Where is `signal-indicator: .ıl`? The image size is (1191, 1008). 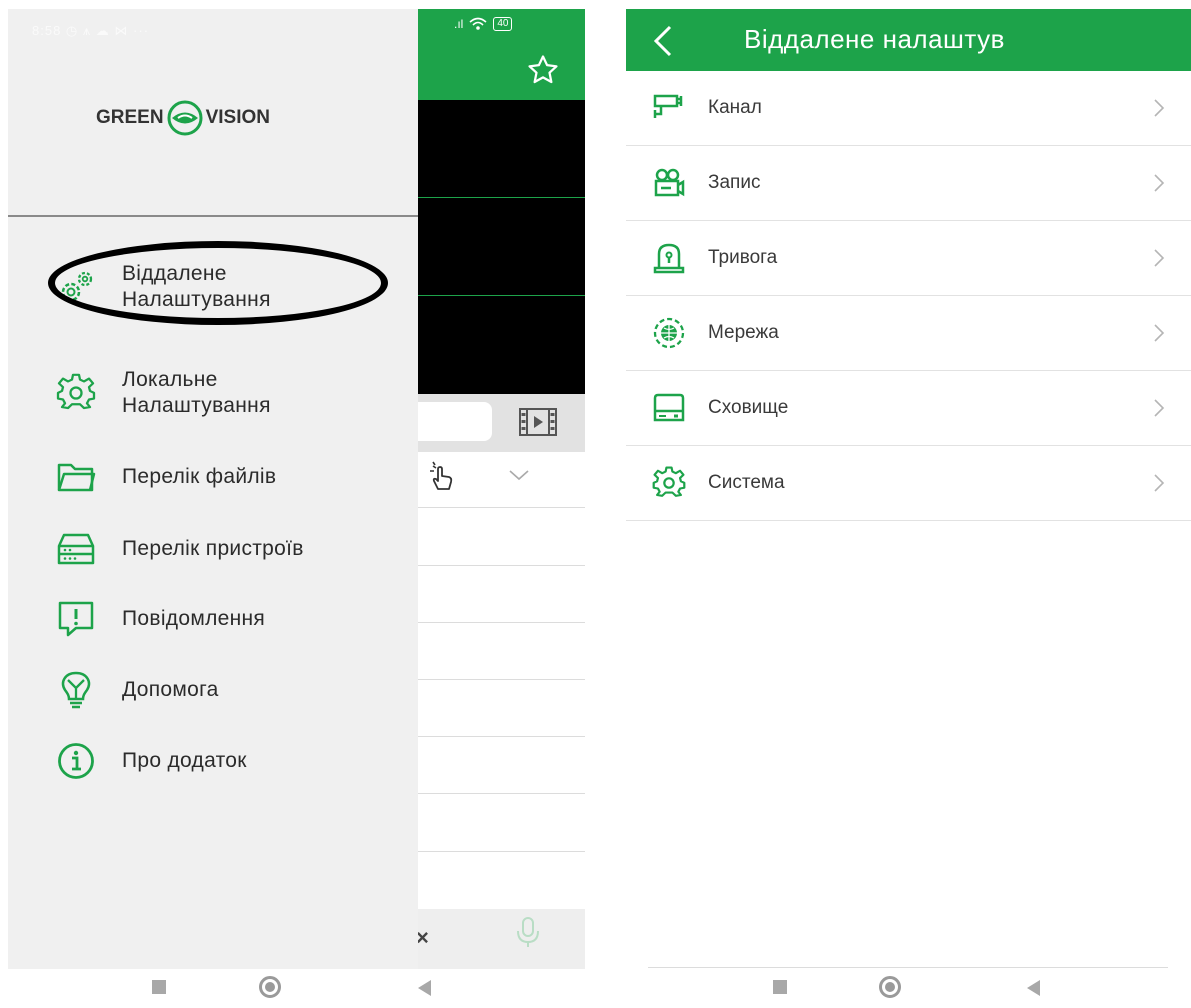
signal-indicator: .ıl is located at coordinates (459, 24).